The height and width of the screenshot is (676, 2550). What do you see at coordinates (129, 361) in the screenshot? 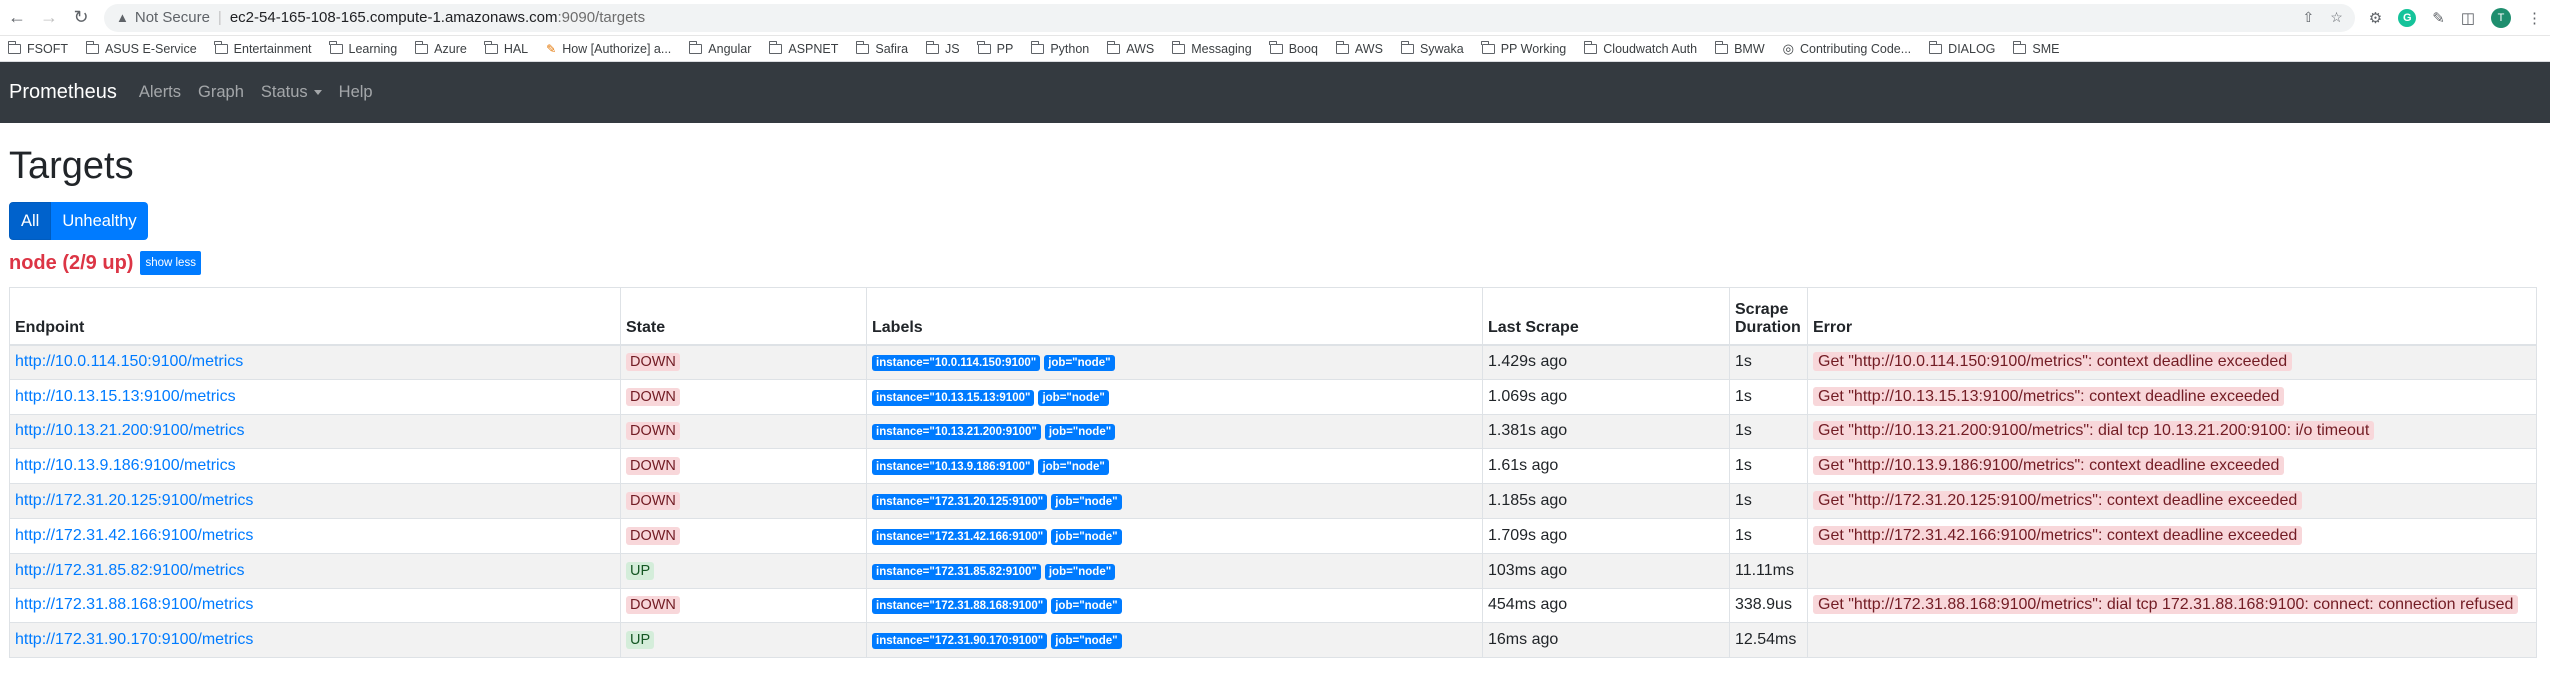
I see `endpoint-link: http://10.0.114.150:9100/metrics` at bounding box center [129, 361].